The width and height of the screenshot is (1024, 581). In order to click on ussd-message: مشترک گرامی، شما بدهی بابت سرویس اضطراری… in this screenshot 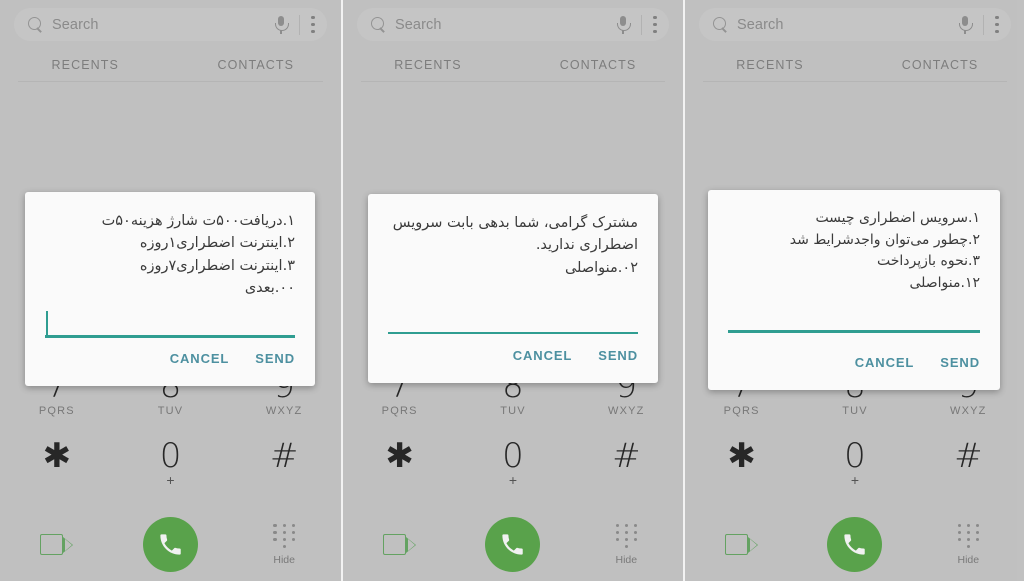, I will do `click(515, 245)`.